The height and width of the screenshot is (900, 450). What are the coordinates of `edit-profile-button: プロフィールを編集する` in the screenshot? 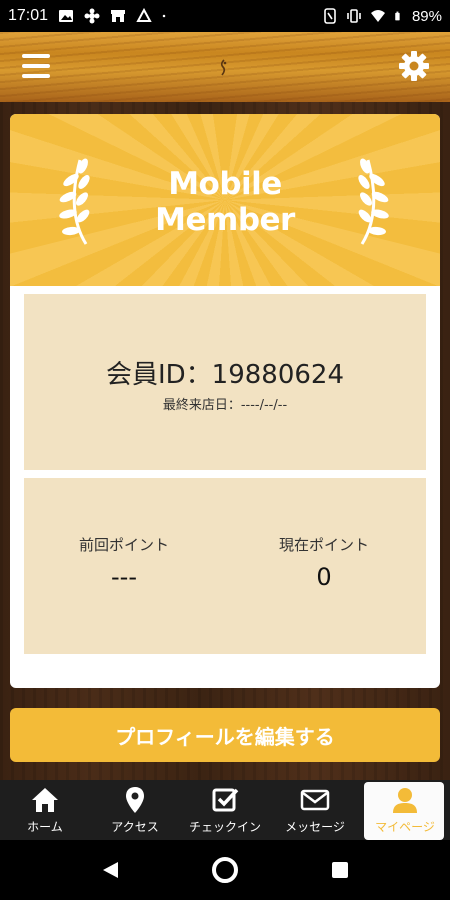 It's located at (225, 735).